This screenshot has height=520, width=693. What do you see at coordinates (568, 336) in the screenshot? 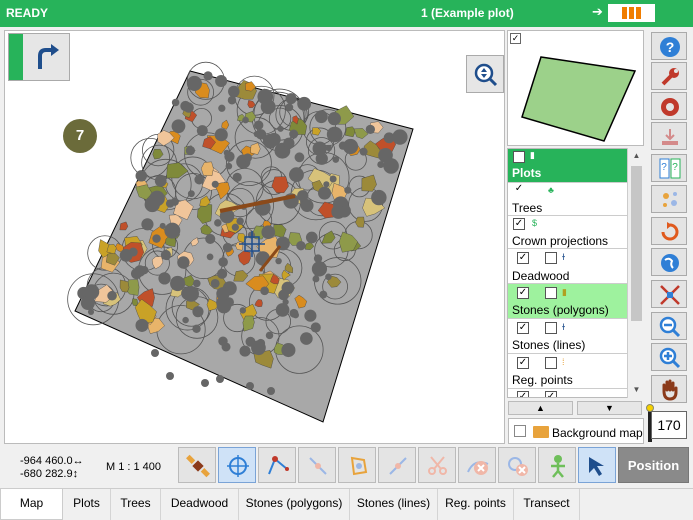
I see `layer-stones-lines: ✓ ɫ Stones (lines)` at bounding box center [568, 336].